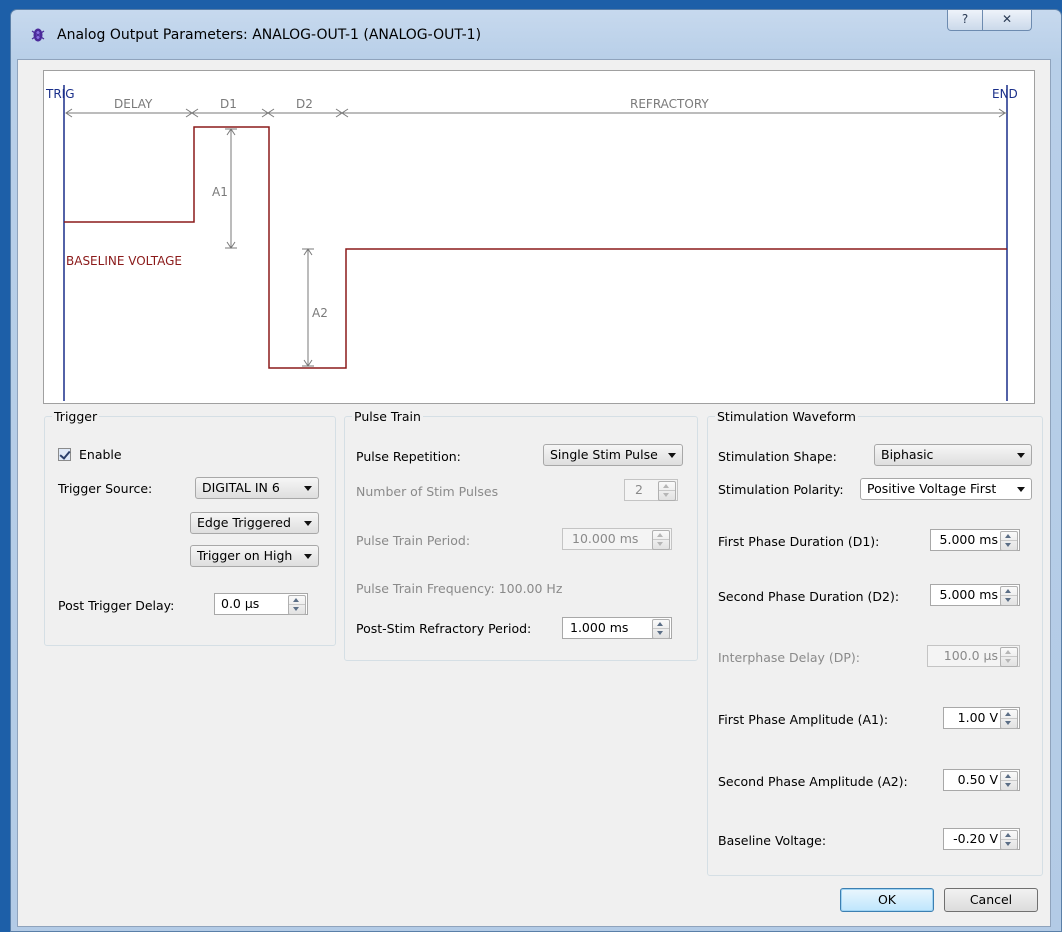  What do you see at coordinates (304, 104) in the screenshot?
I see `d2-label: D2` at bounding box center [304, 104].